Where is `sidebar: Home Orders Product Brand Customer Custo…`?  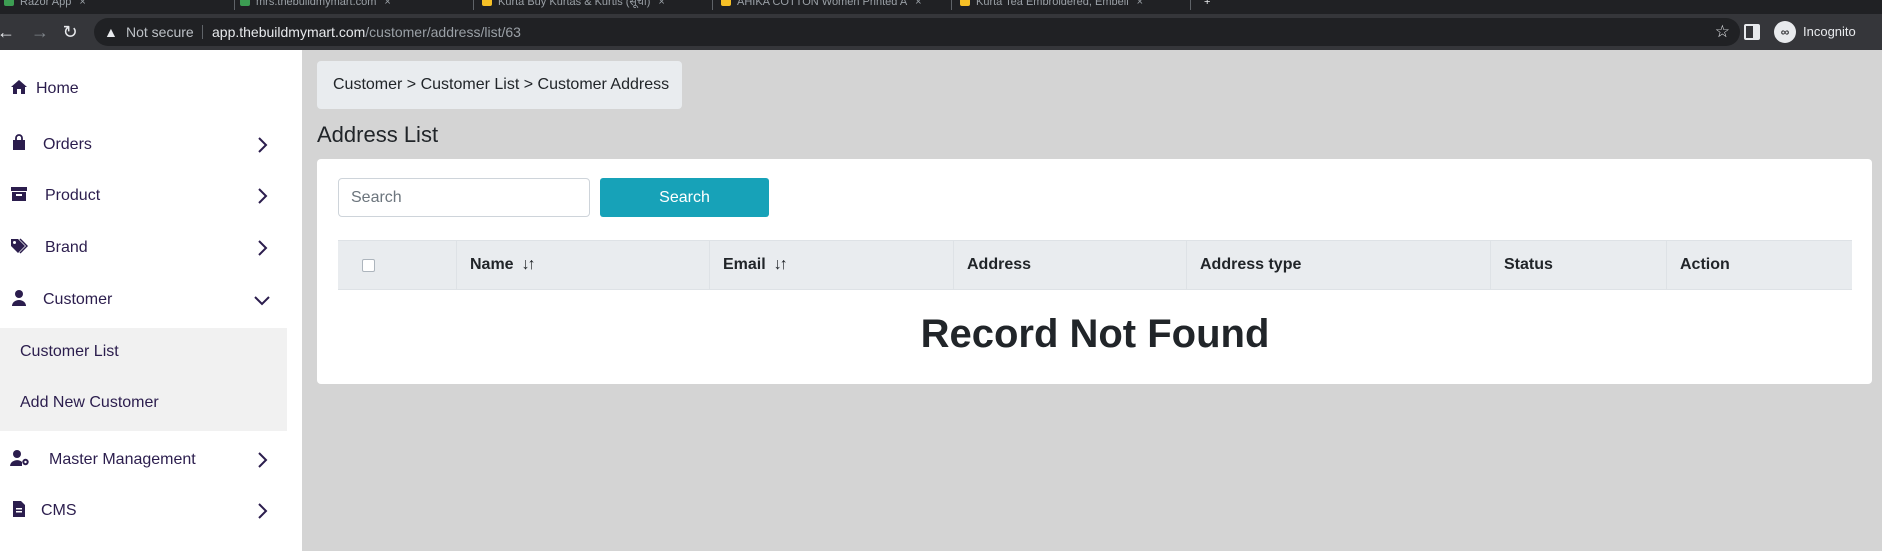 sidebar: Home Orders Product Brand Customer Custo… is located at coordinates (151, 300).